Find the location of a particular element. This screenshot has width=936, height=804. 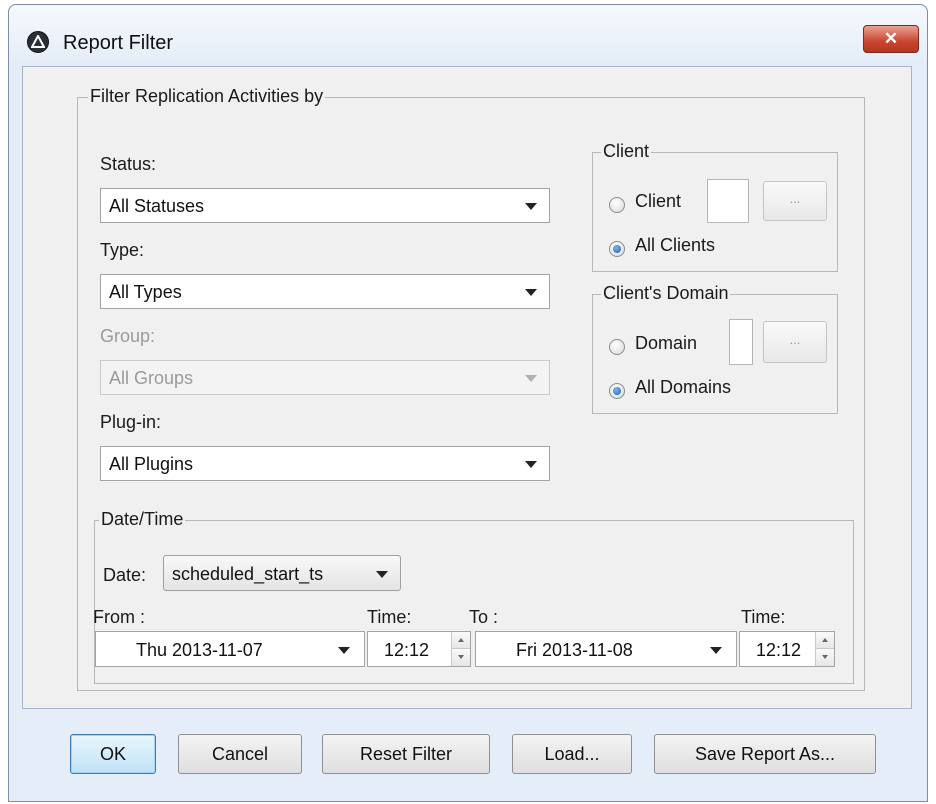

domain-radio is located at coordinates (617, 347).